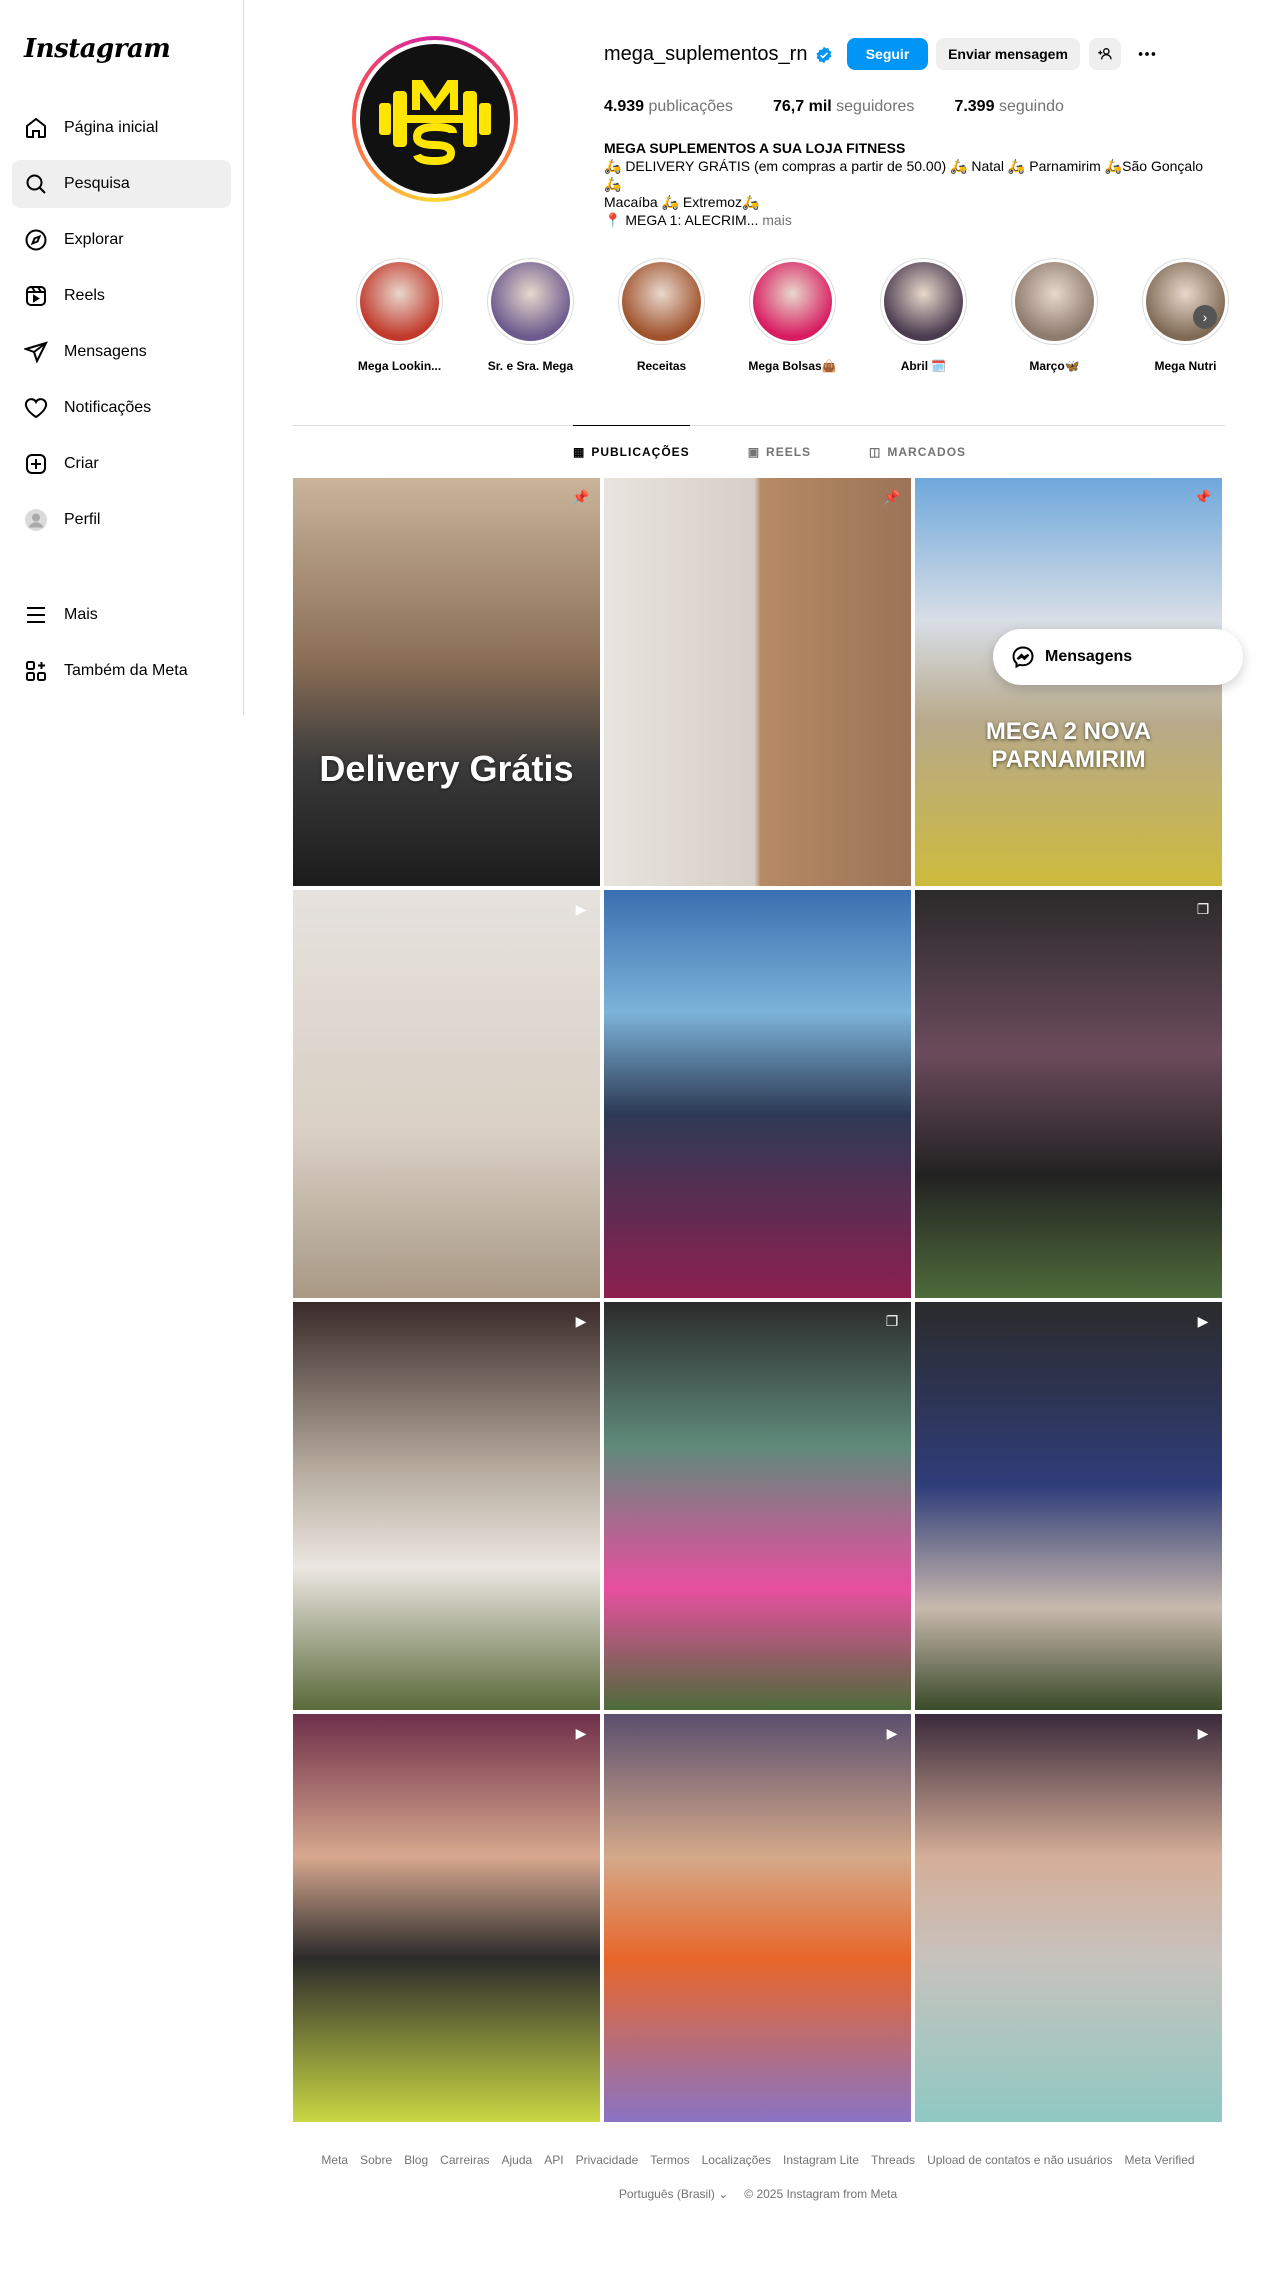 Image resolution: width=1265 pixels, height=2273 pixels. Describe the element at coordinates (1023, 657) in the screenshot. I see `messenger-icon` at that location.